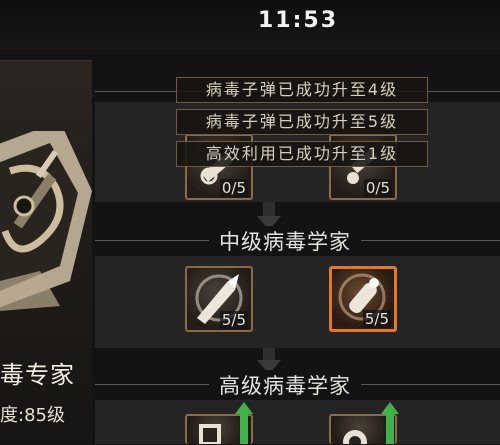 This screenshot has width=500, height=445. I want to click on clock: 11:53, so click(298, 20).